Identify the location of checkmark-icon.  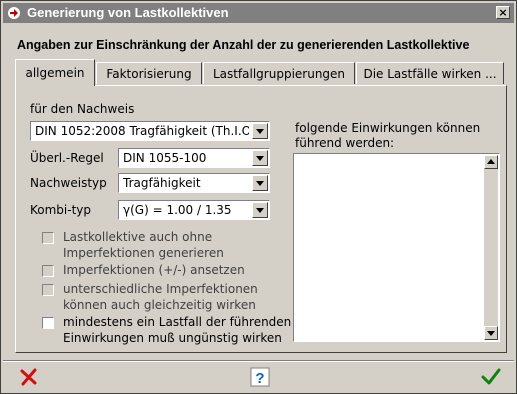
(491, 376).